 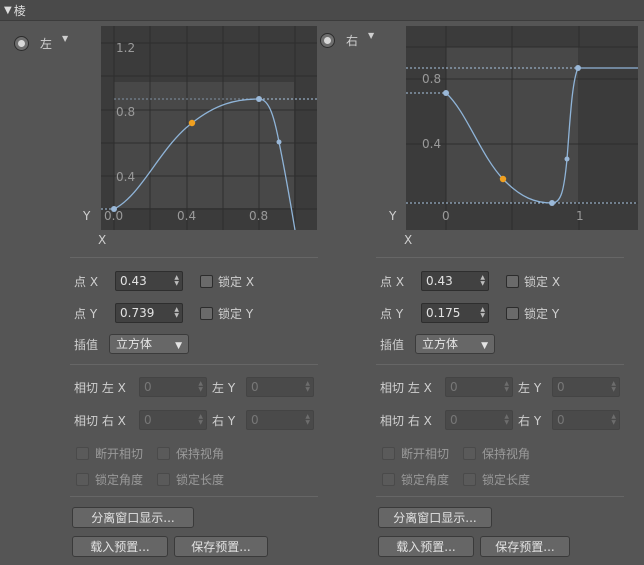 What do you see at coordinates (236, 314) in the screenshot?
I see `left-lock-y-label: 锁定 Y` at bounding box center [236, 314].